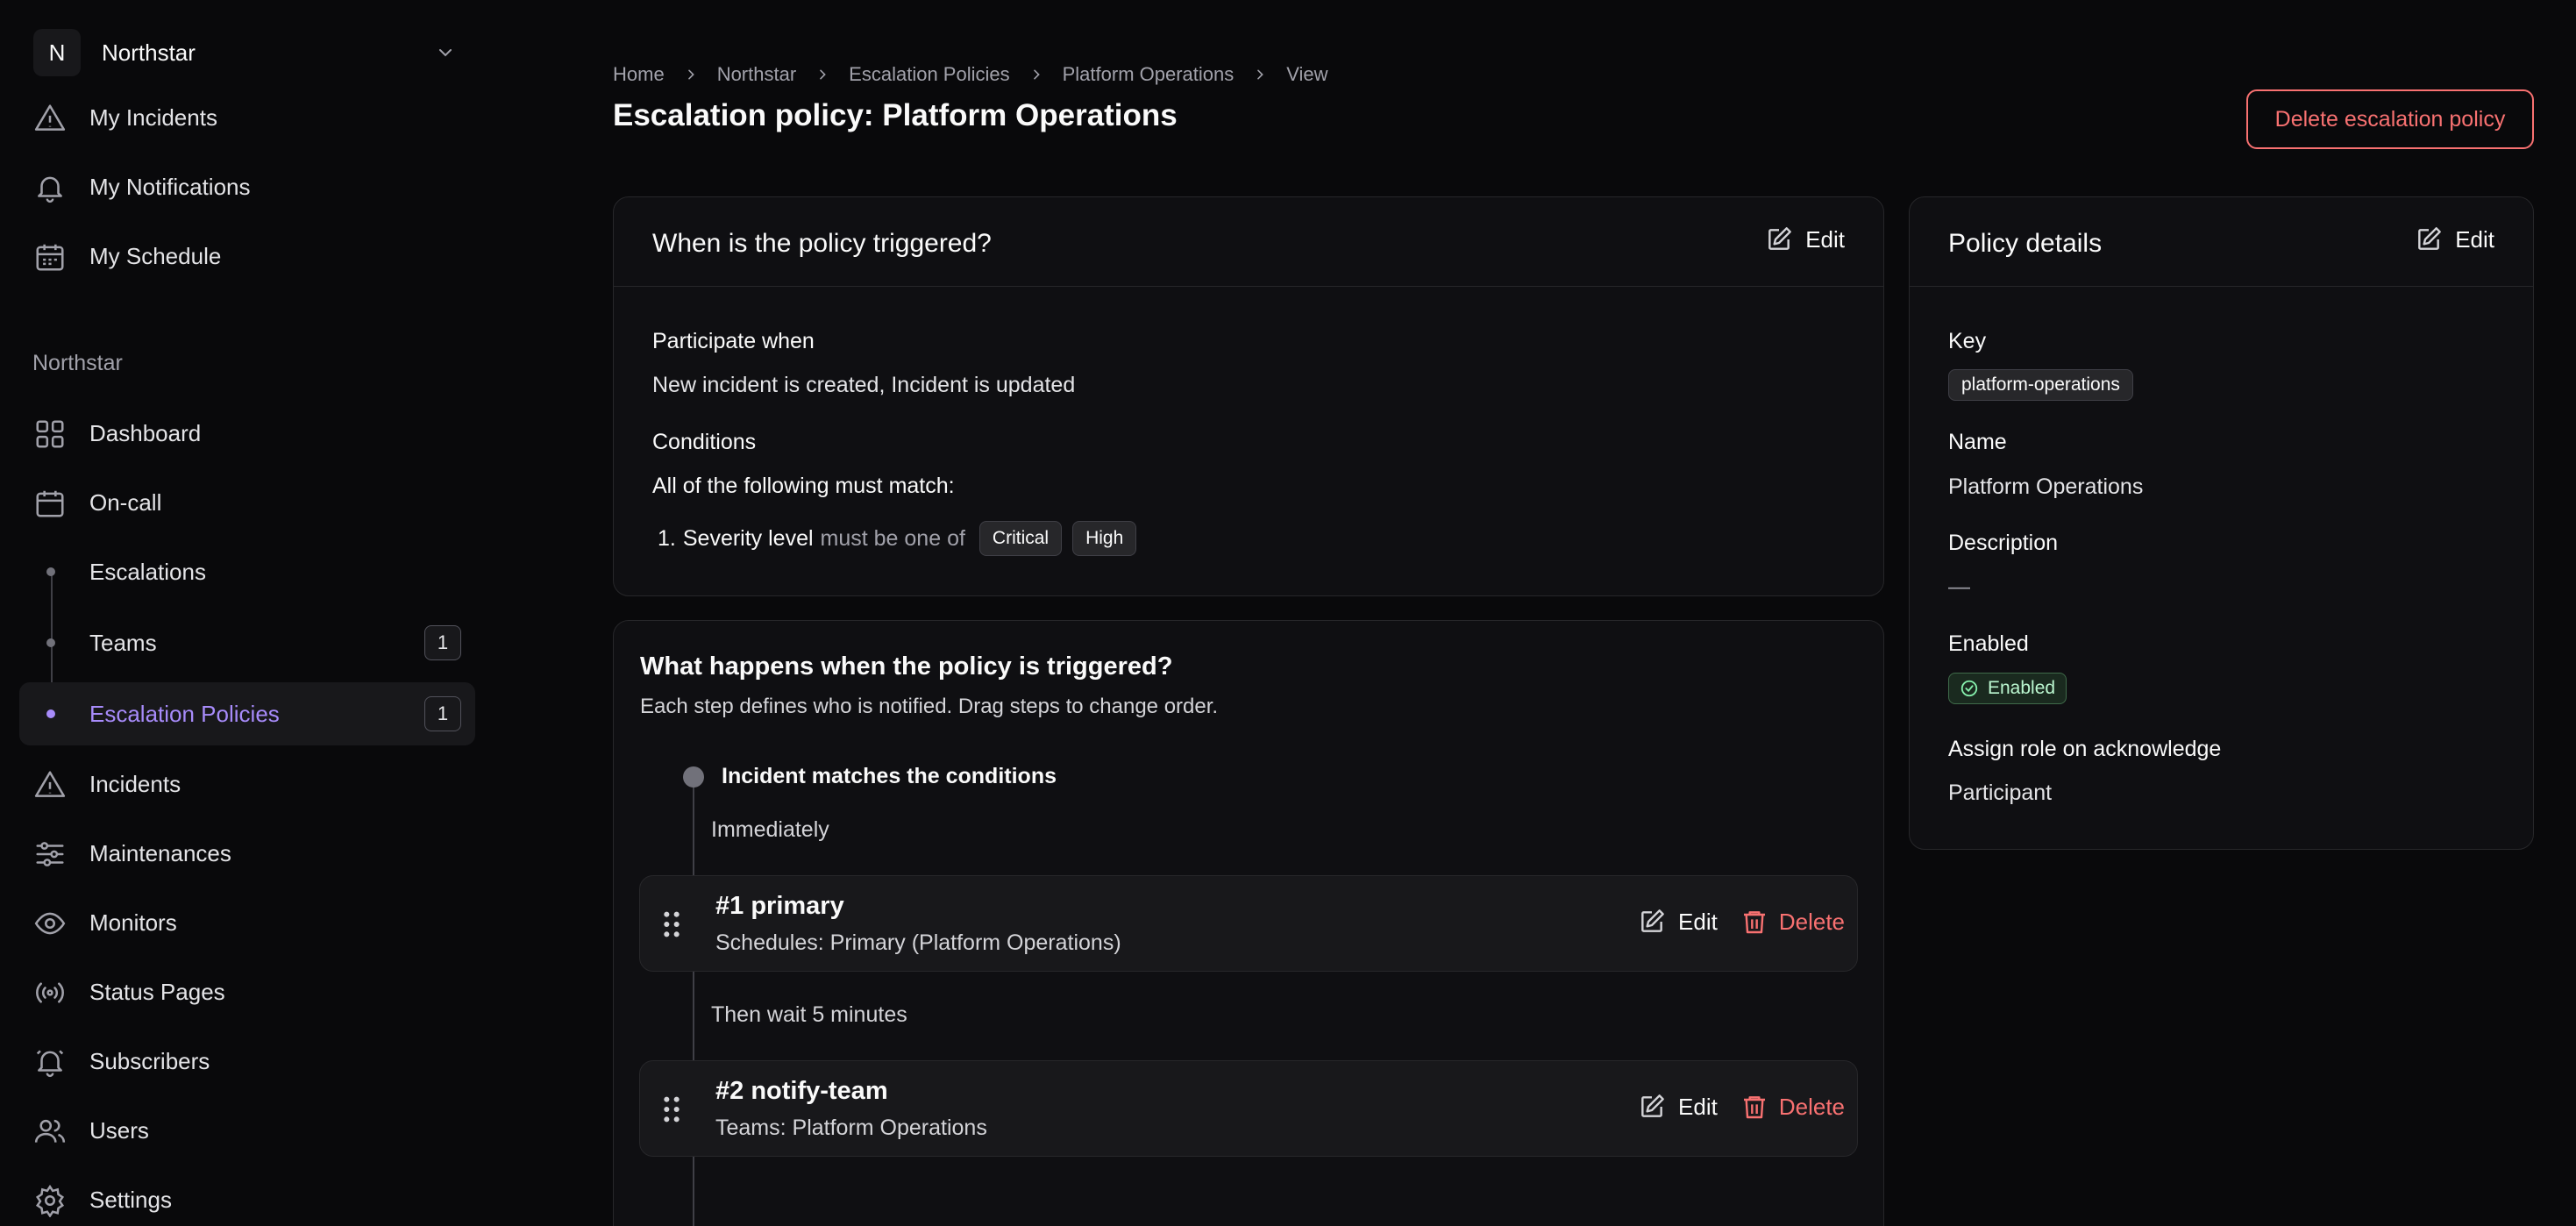  I want to click on eye-icon, so click(50, 923).